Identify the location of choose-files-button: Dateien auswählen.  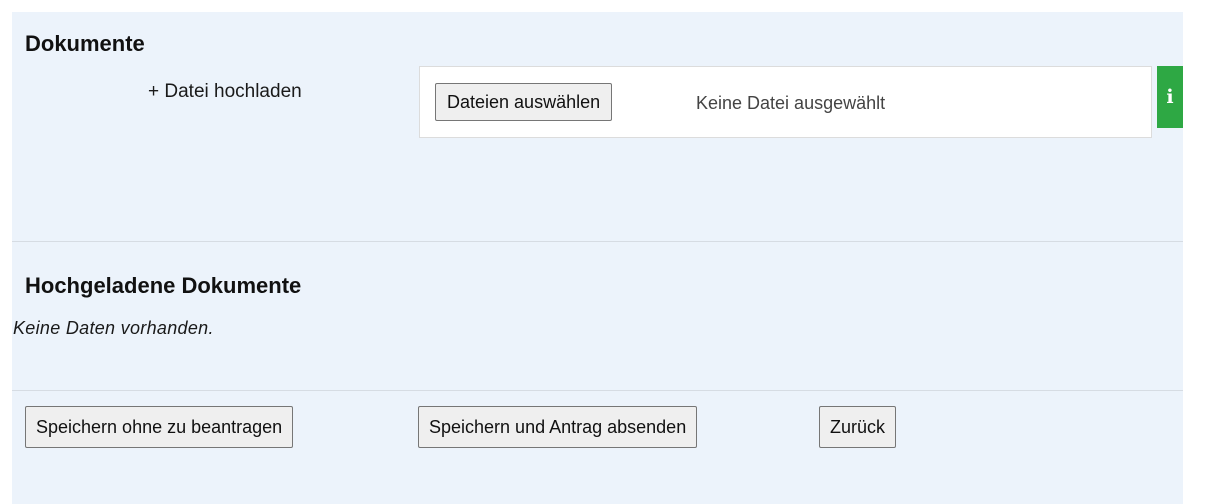
(524, 102).